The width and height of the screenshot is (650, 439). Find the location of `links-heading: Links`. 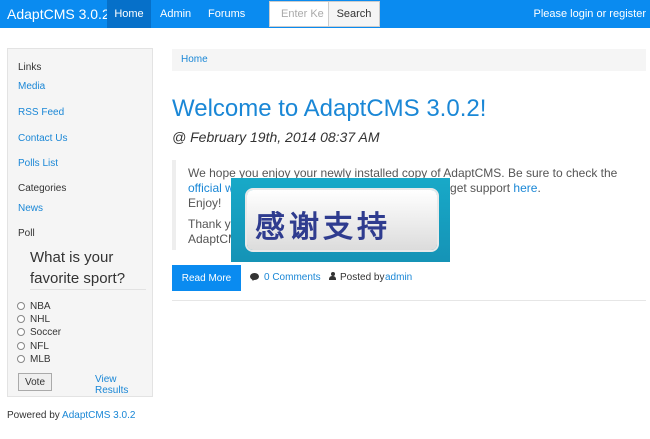

links-heading: Links is located at coordinates (30, 67).